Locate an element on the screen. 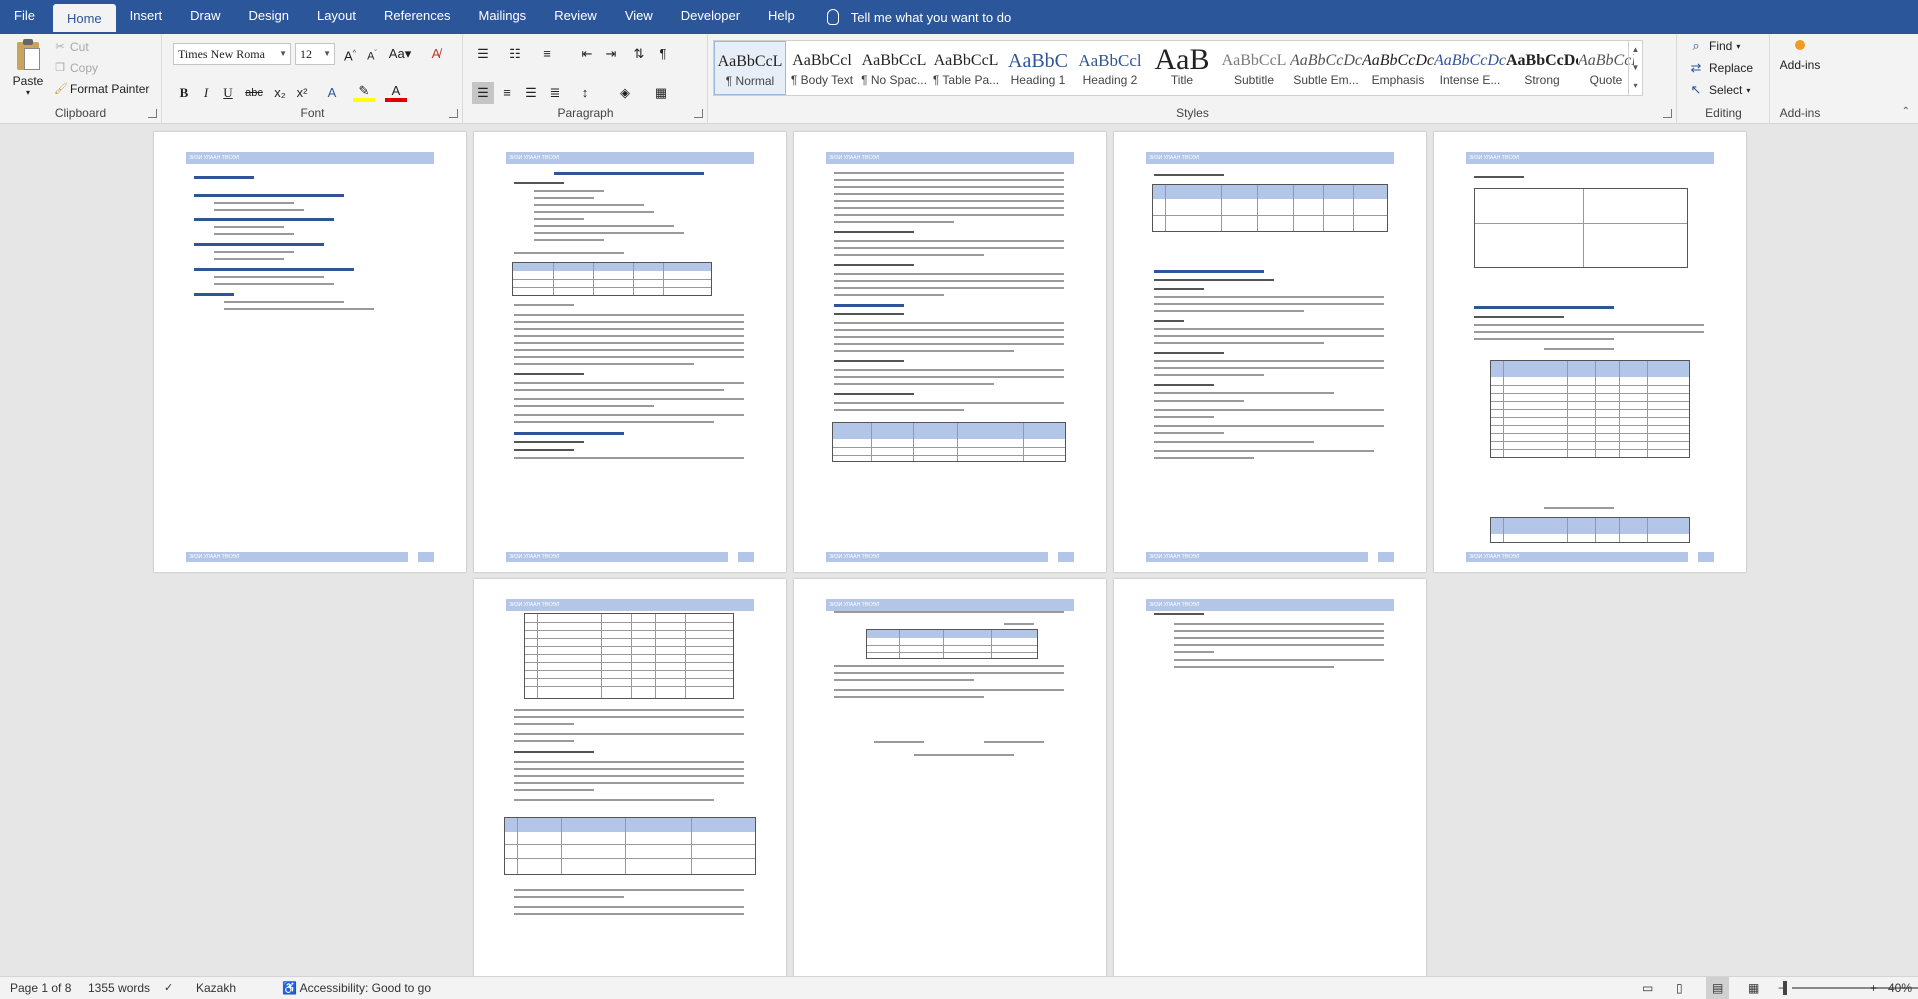  proofing-icon: ✓ is located at coordinates (168, 988).